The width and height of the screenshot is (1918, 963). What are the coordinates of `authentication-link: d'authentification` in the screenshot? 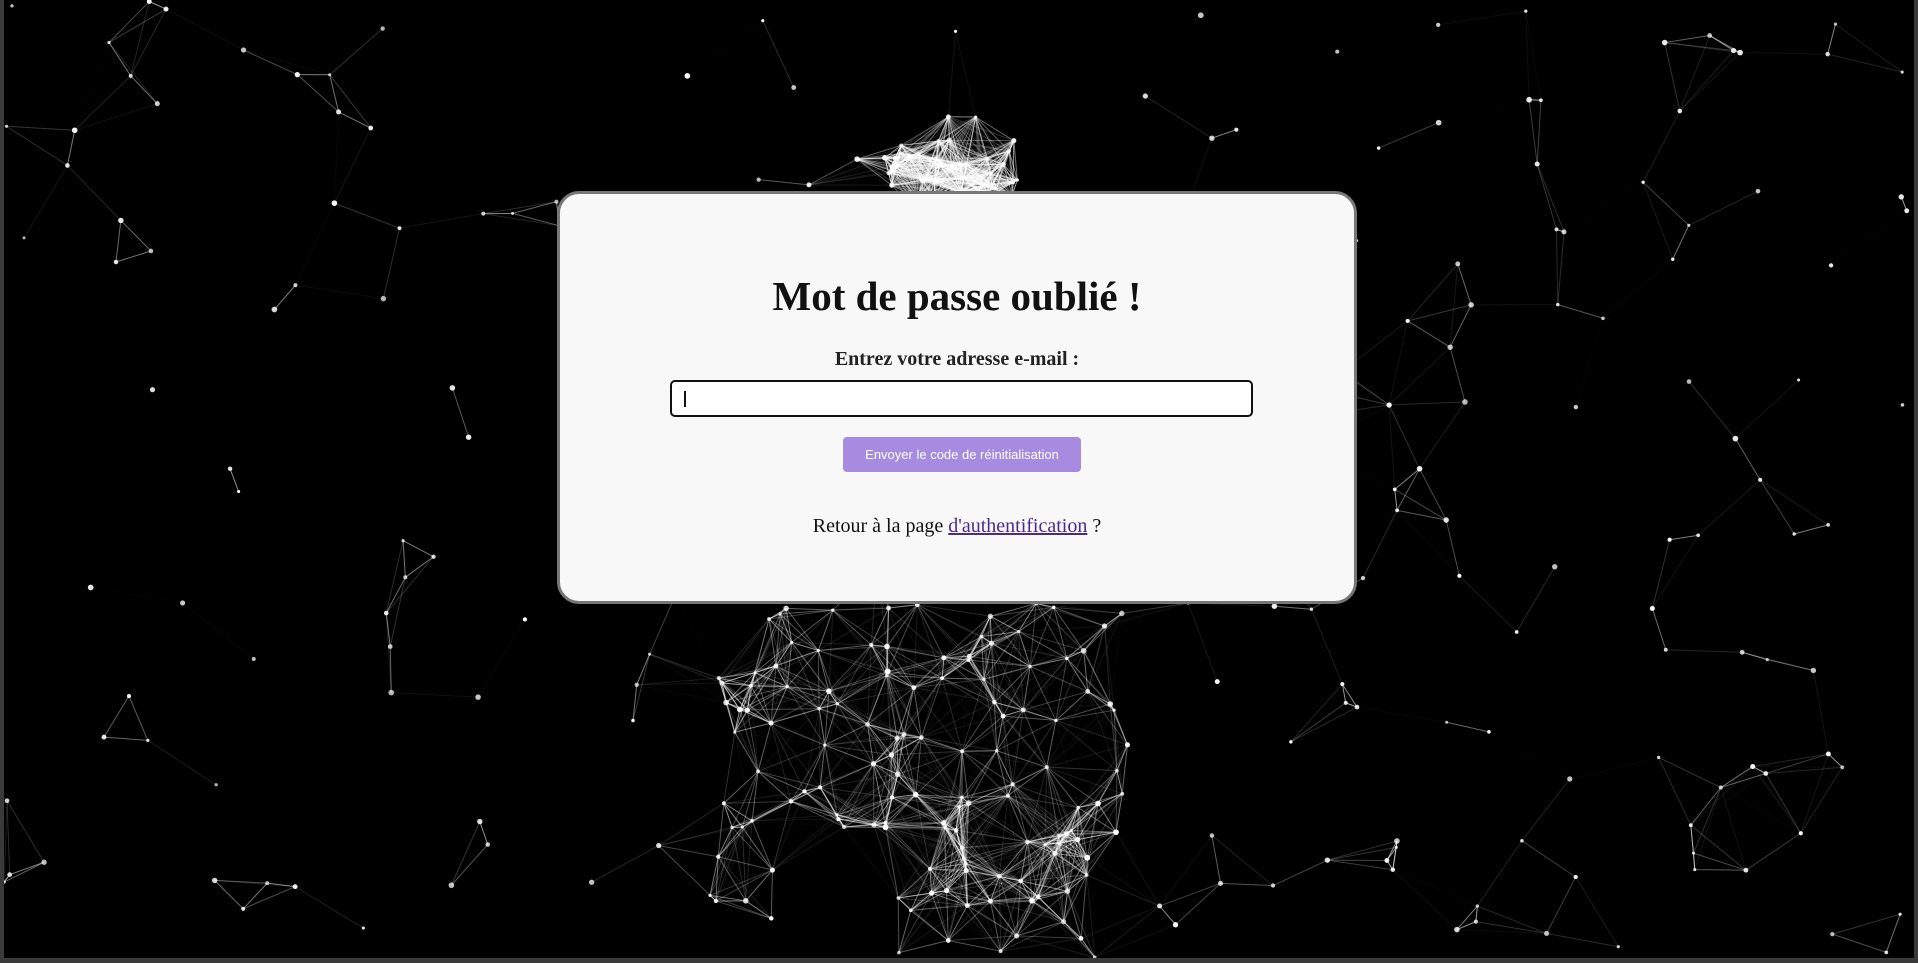 It's located at (1017, 526).